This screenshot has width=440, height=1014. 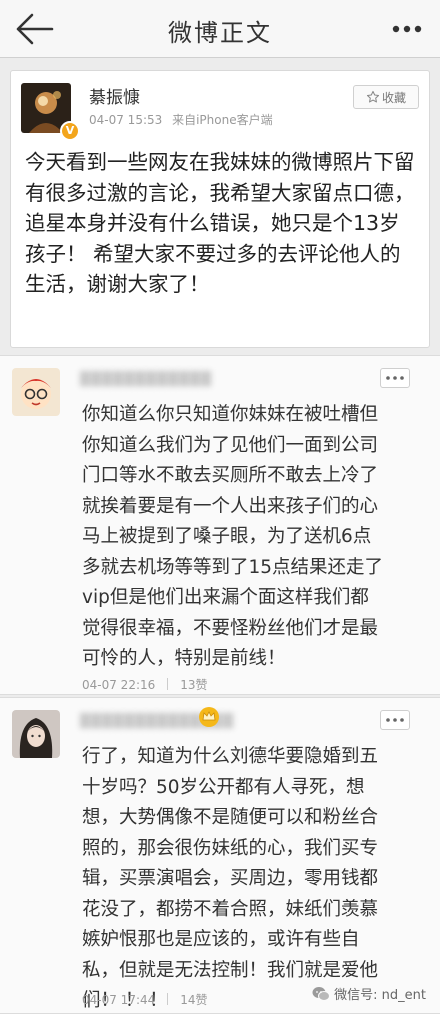 I want to click on wechat-icon, so click(x=321, y=993).